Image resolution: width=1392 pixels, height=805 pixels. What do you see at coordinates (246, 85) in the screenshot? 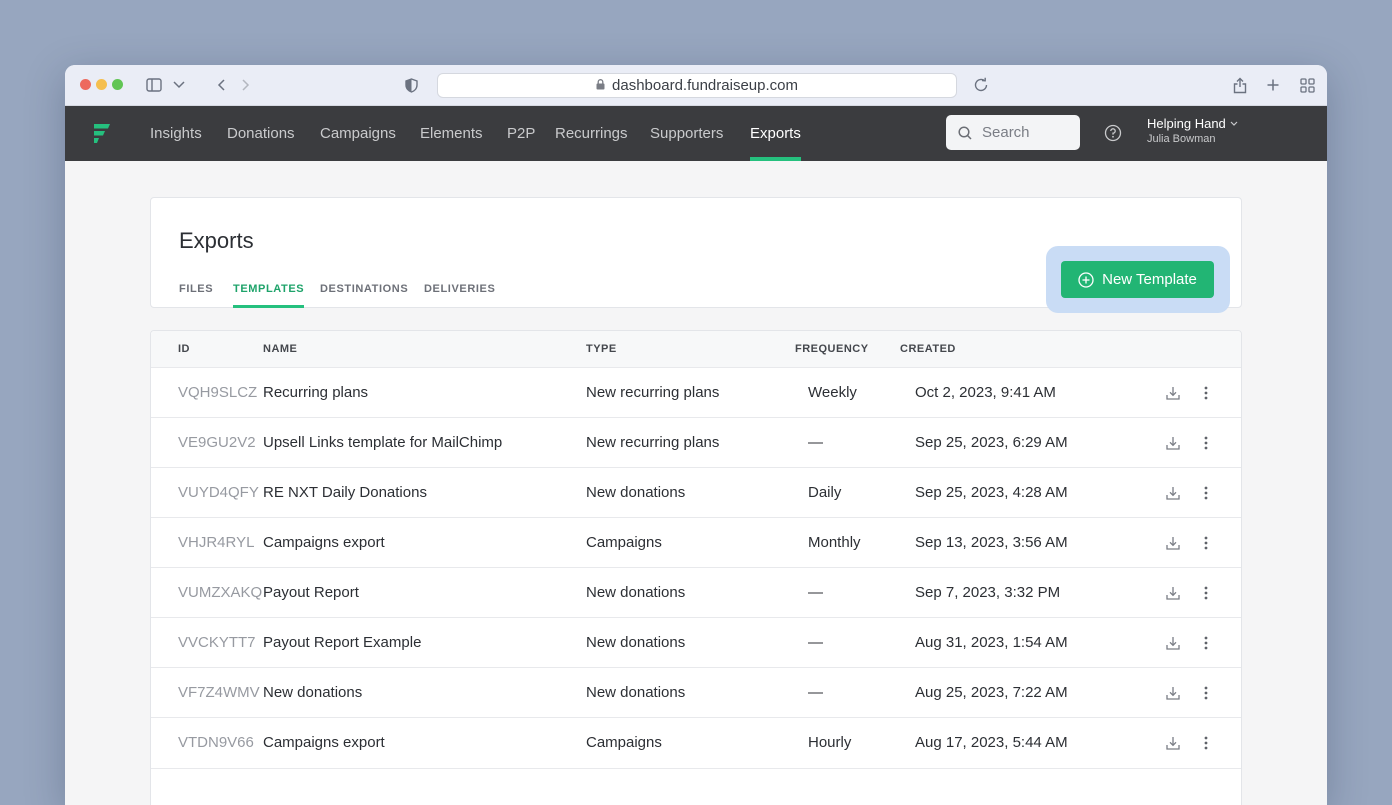
I see `forward-icon` at bounding box center [246, 85].